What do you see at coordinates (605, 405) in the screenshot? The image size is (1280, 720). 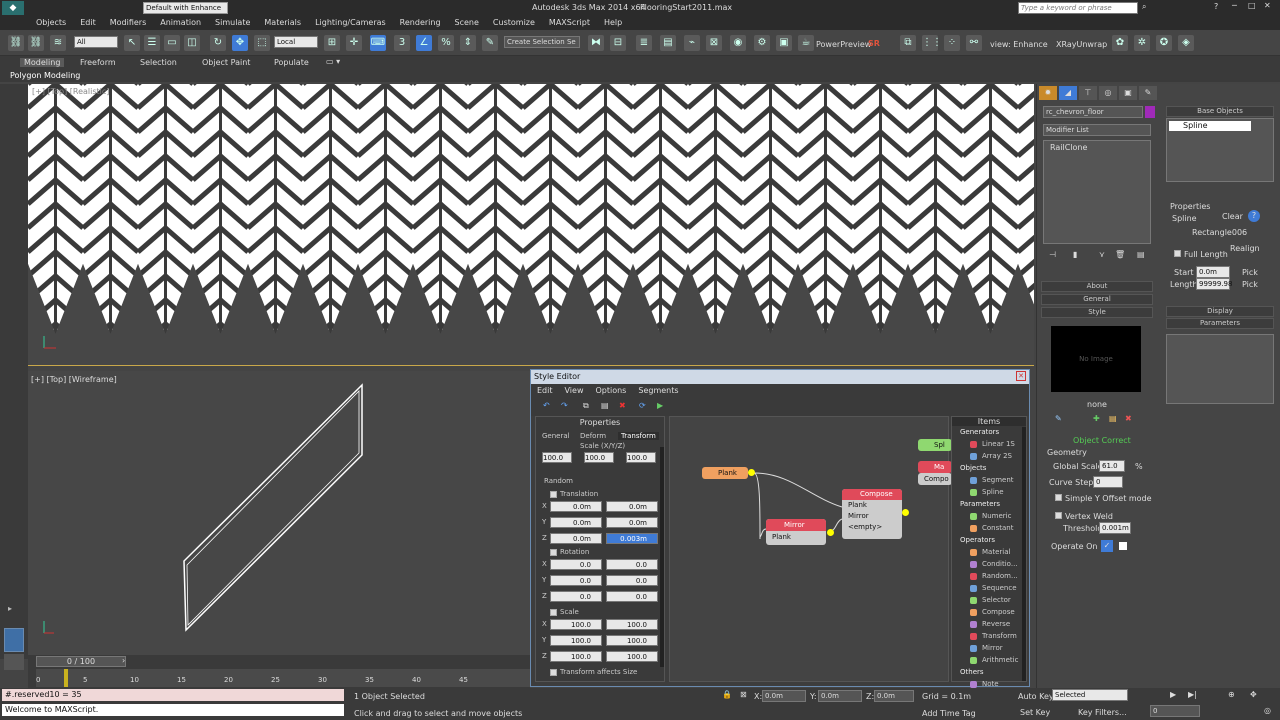 I see `paste-icon: ▤` at bounding box center [605, 405].